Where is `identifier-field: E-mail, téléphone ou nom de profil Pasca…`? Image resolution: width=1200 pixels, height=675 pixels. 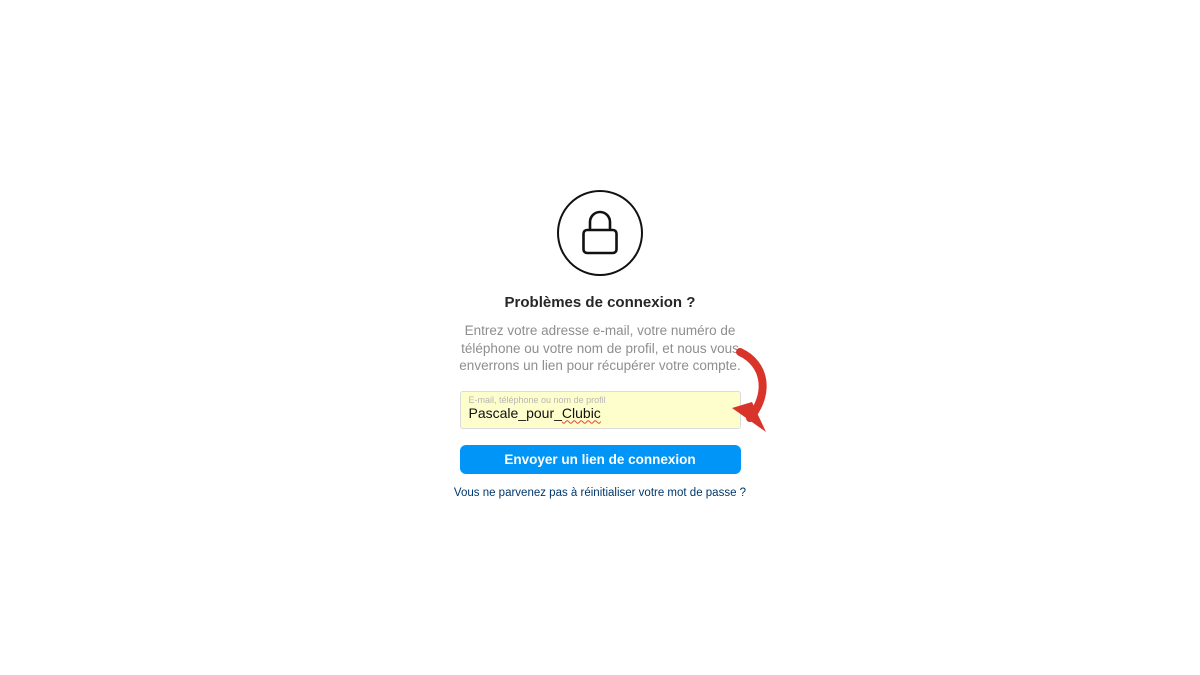
identifier-field: E-mail, téléphone ou nom de profil Pasca… is located at coordinates (600, 409).